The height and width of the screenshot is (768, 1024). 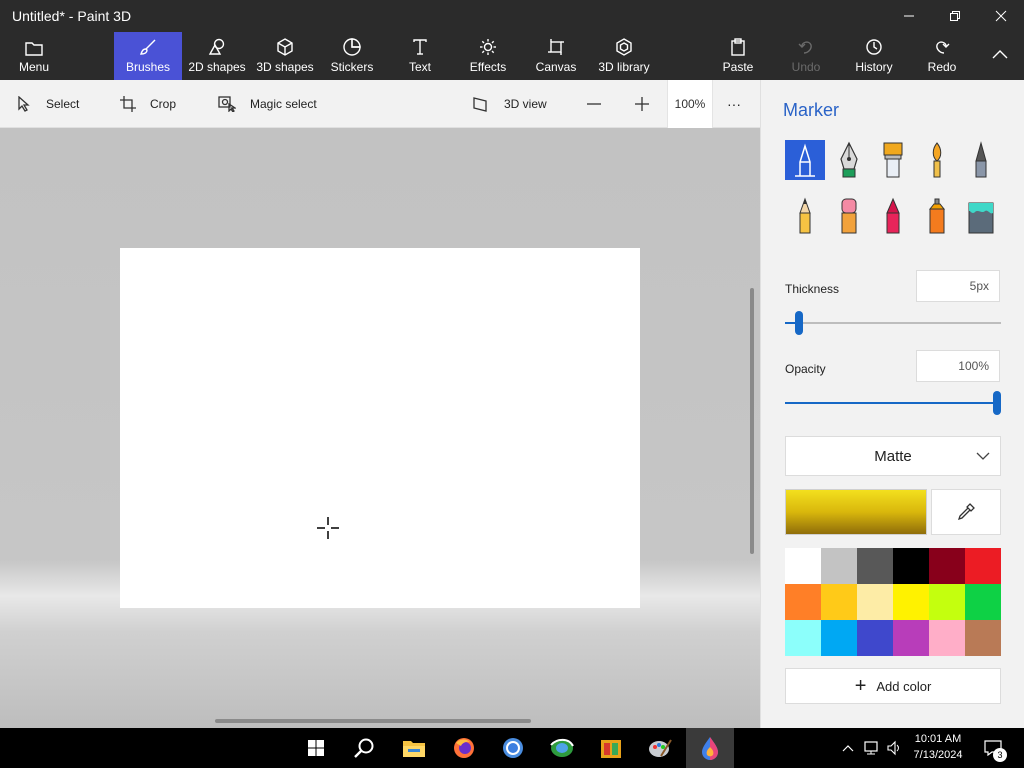 I want to click on menu-button: Menu, so click(x=34, y=56).